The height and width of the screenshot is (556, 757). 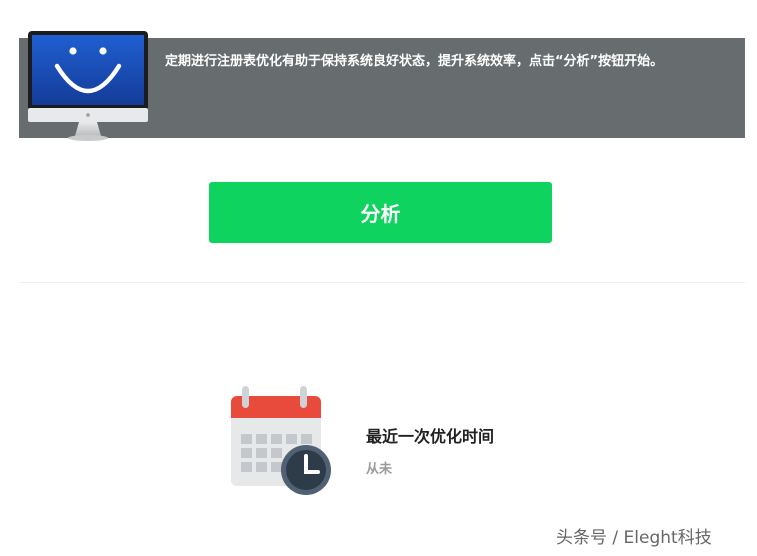 I want to click on calendar-clock-icon, so click(x=281, y=440).